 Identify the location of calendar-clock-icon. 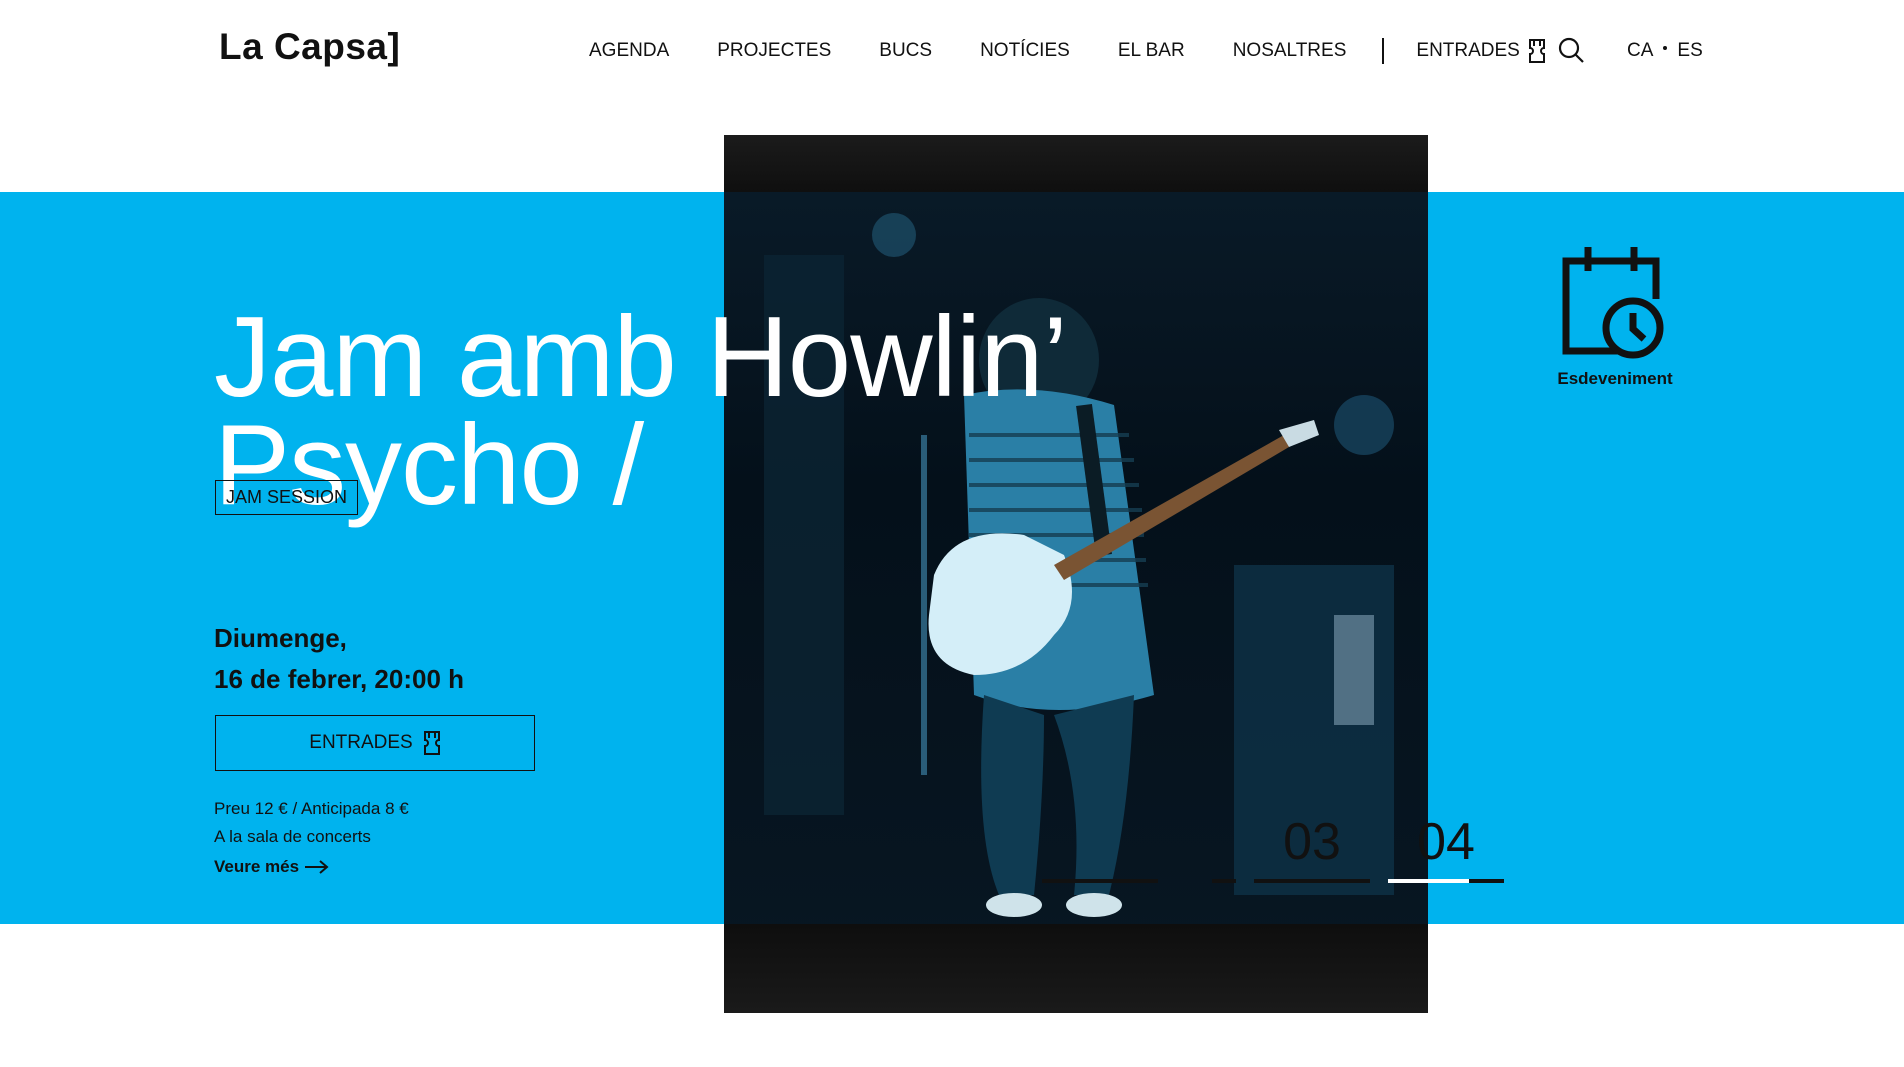
(1613, 303).